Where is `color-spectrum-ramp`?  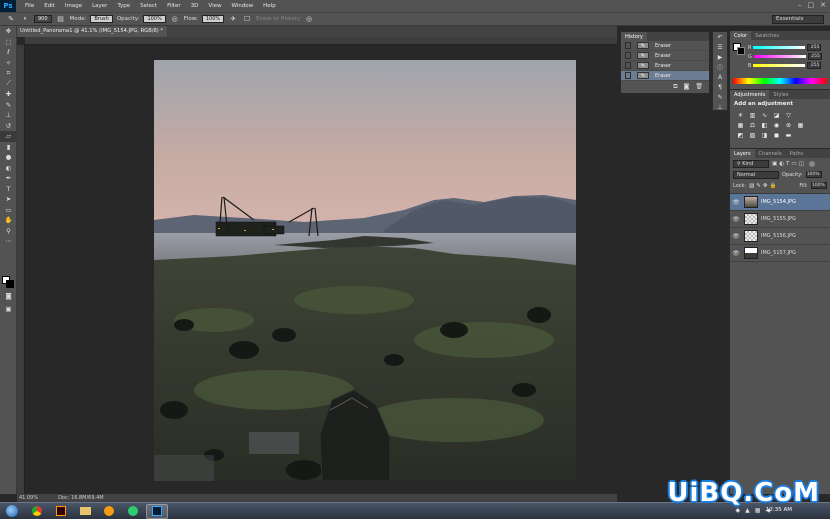 color-spectrum-ramp is located at coordinates (780, 81).